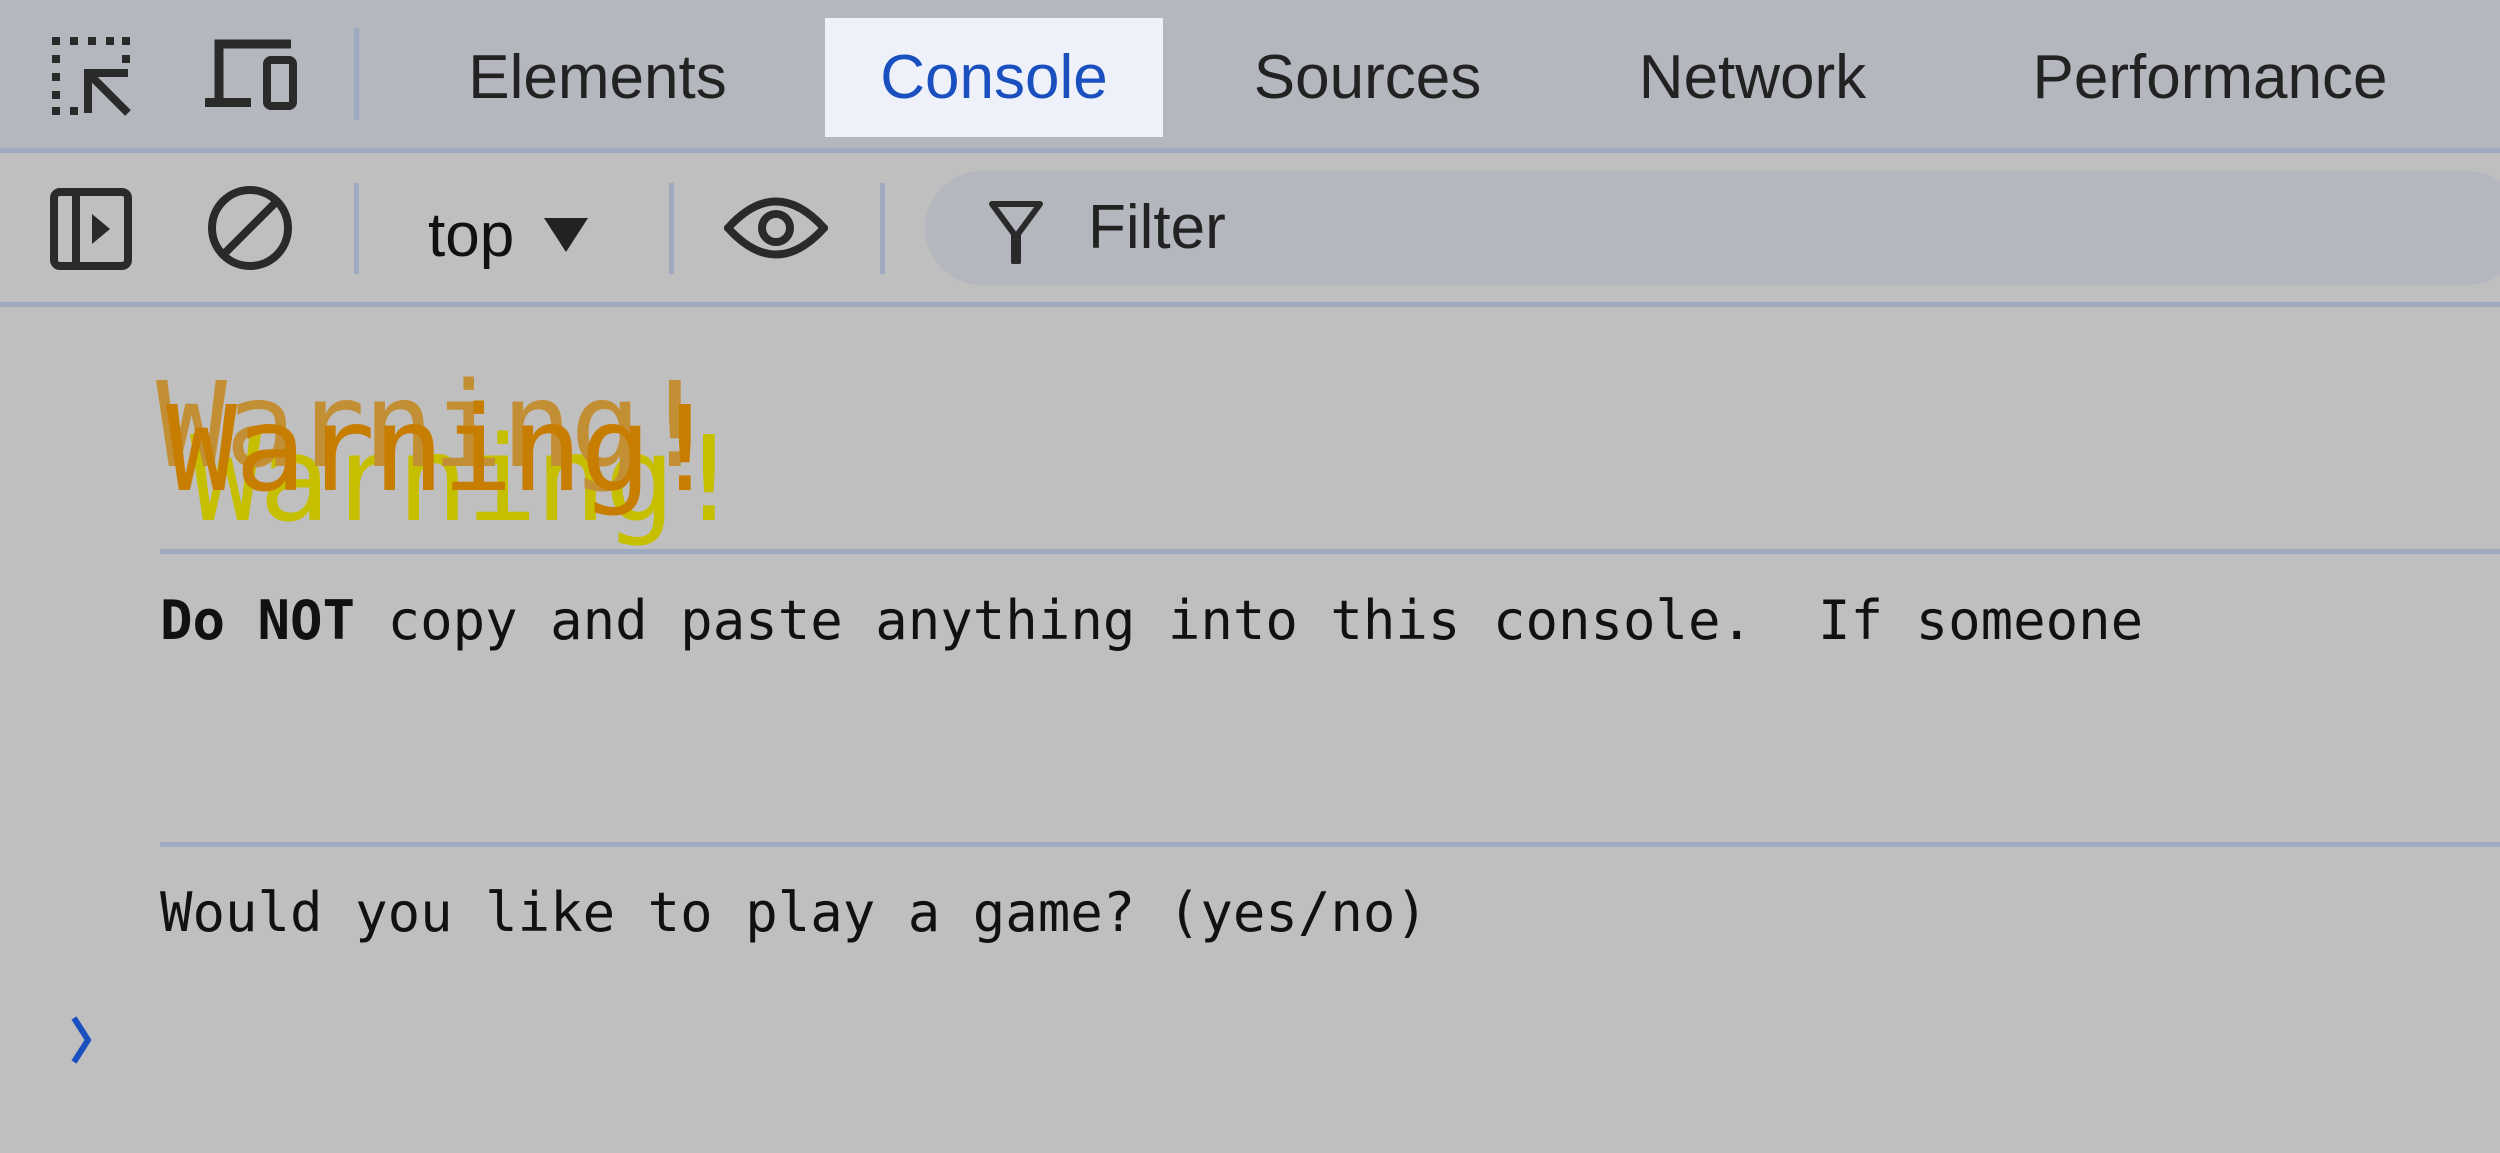  I want to click on eye-icon, so click(776, 228).